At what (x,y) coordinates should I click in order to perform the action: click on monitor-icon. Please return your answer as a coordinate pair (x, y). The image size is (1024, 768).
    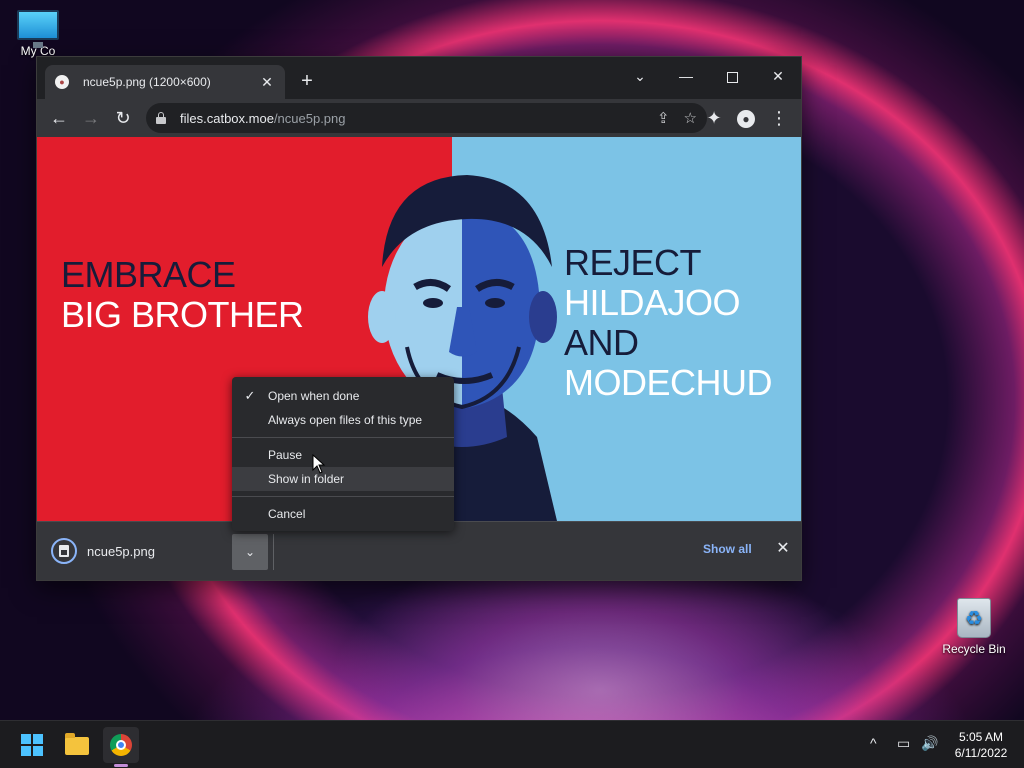
    Looking at the image, I should click on (38, 29).